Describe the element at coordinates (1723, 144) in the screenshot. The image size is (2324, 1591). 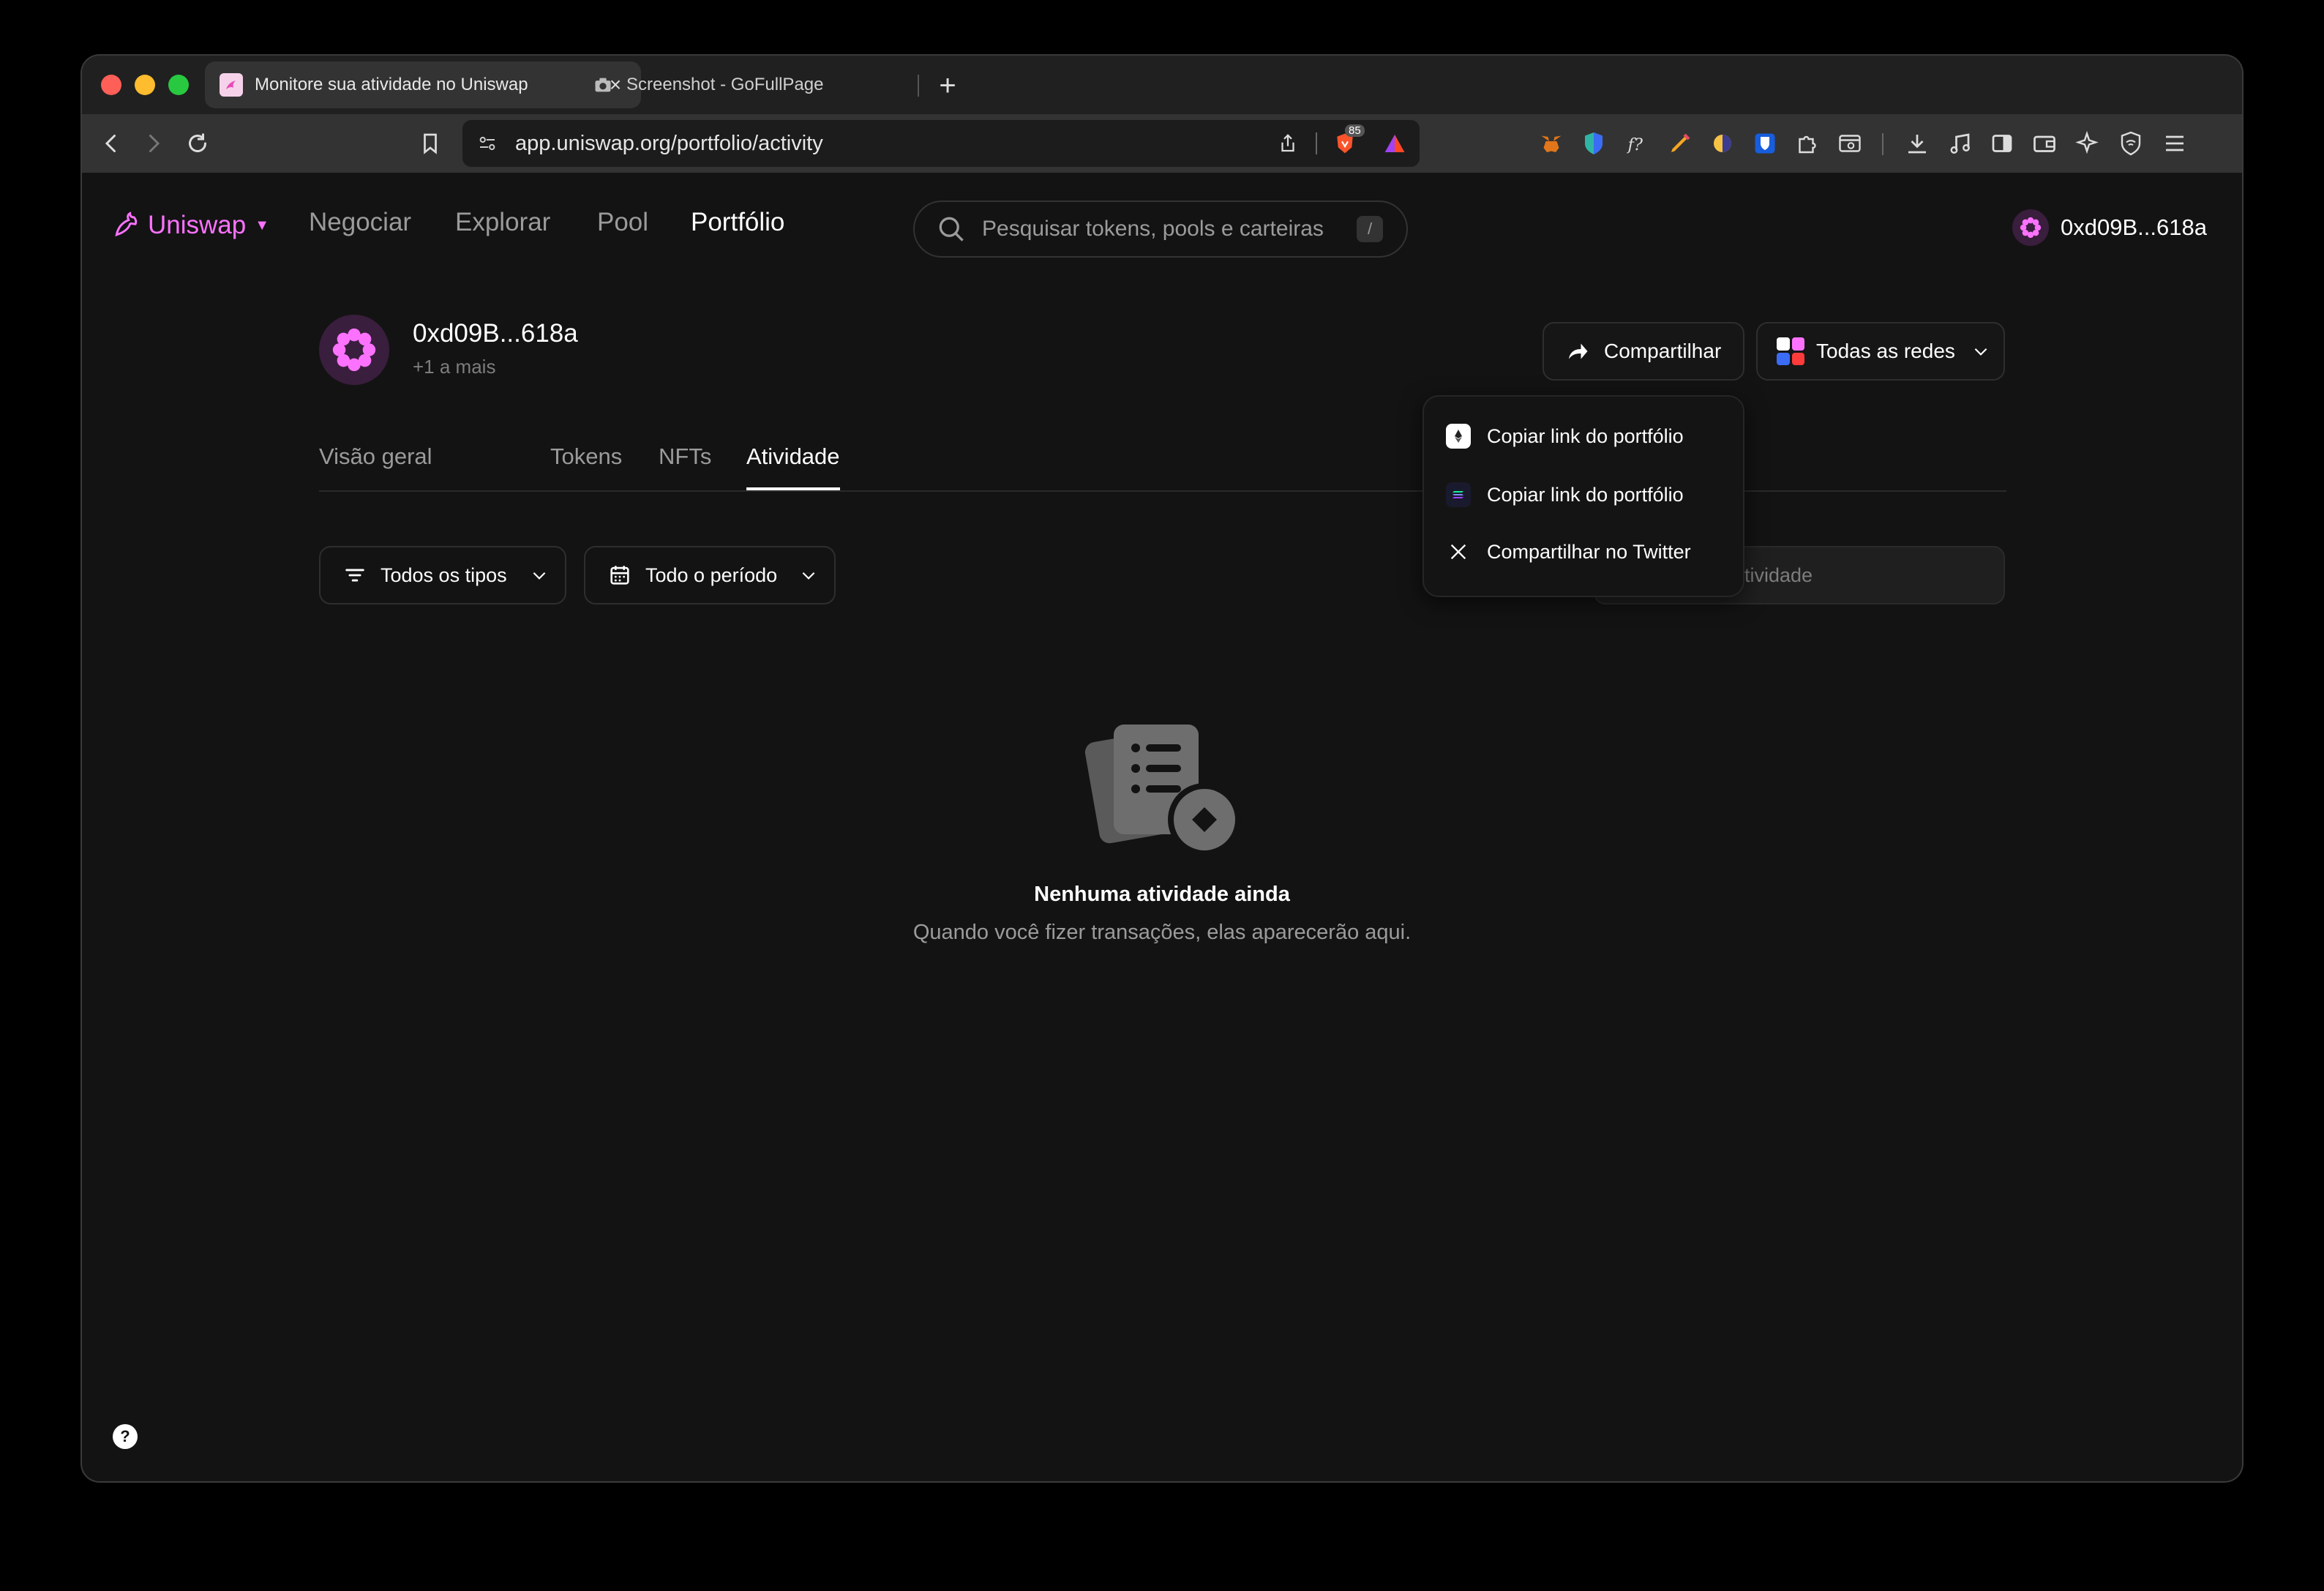
I see `contrast-extension-icon` at that location.